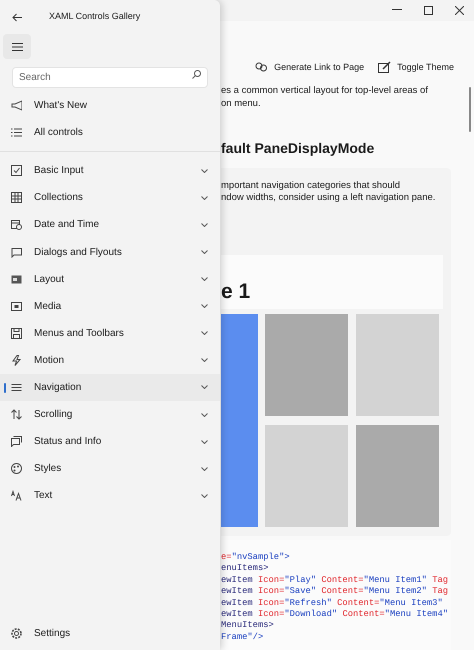 This screenshot has height=650, width=474. Describe the element at coordinates (235, 291) in the screenshot. I see `sample-title: e 1` at that location.